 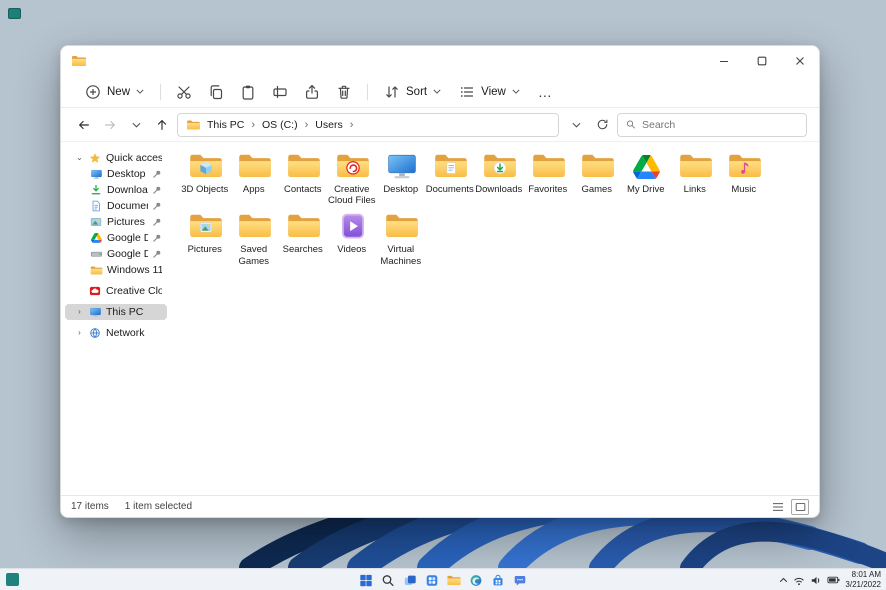 I want to click on share-icon, so click(x=312, y=91).